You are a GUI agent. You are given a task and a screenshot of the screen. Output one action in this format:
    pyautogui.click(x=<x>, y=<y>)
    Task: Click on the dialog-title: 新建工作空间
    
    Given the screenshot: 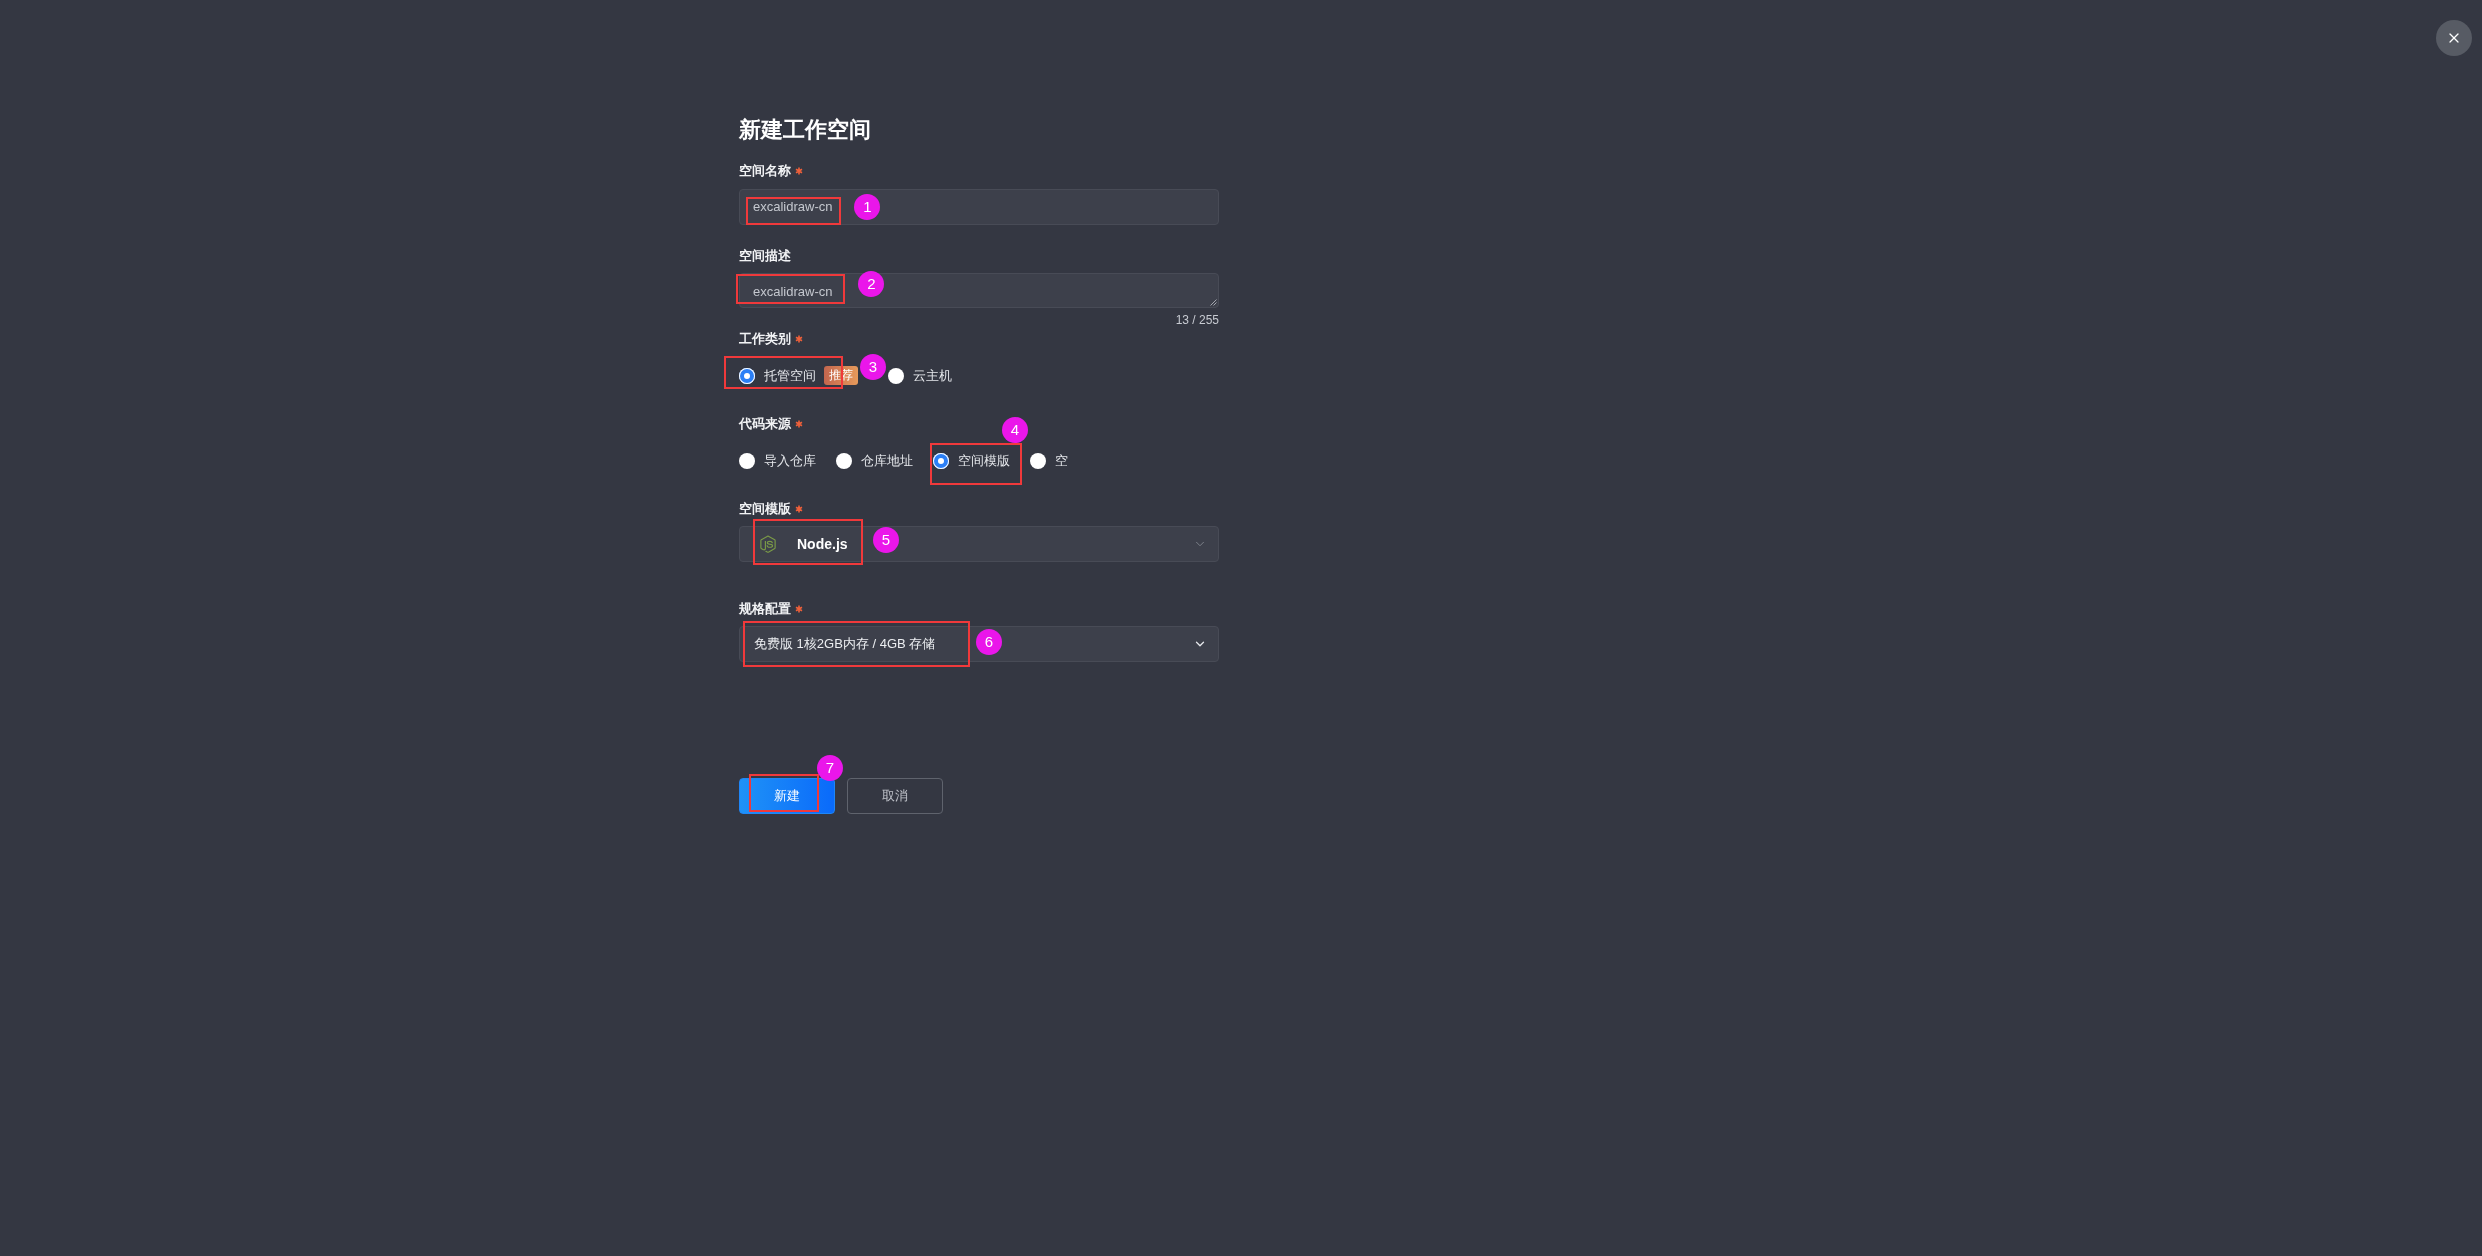 What is the action you would take?
    pyautogui.click(x=805, y=130)
    